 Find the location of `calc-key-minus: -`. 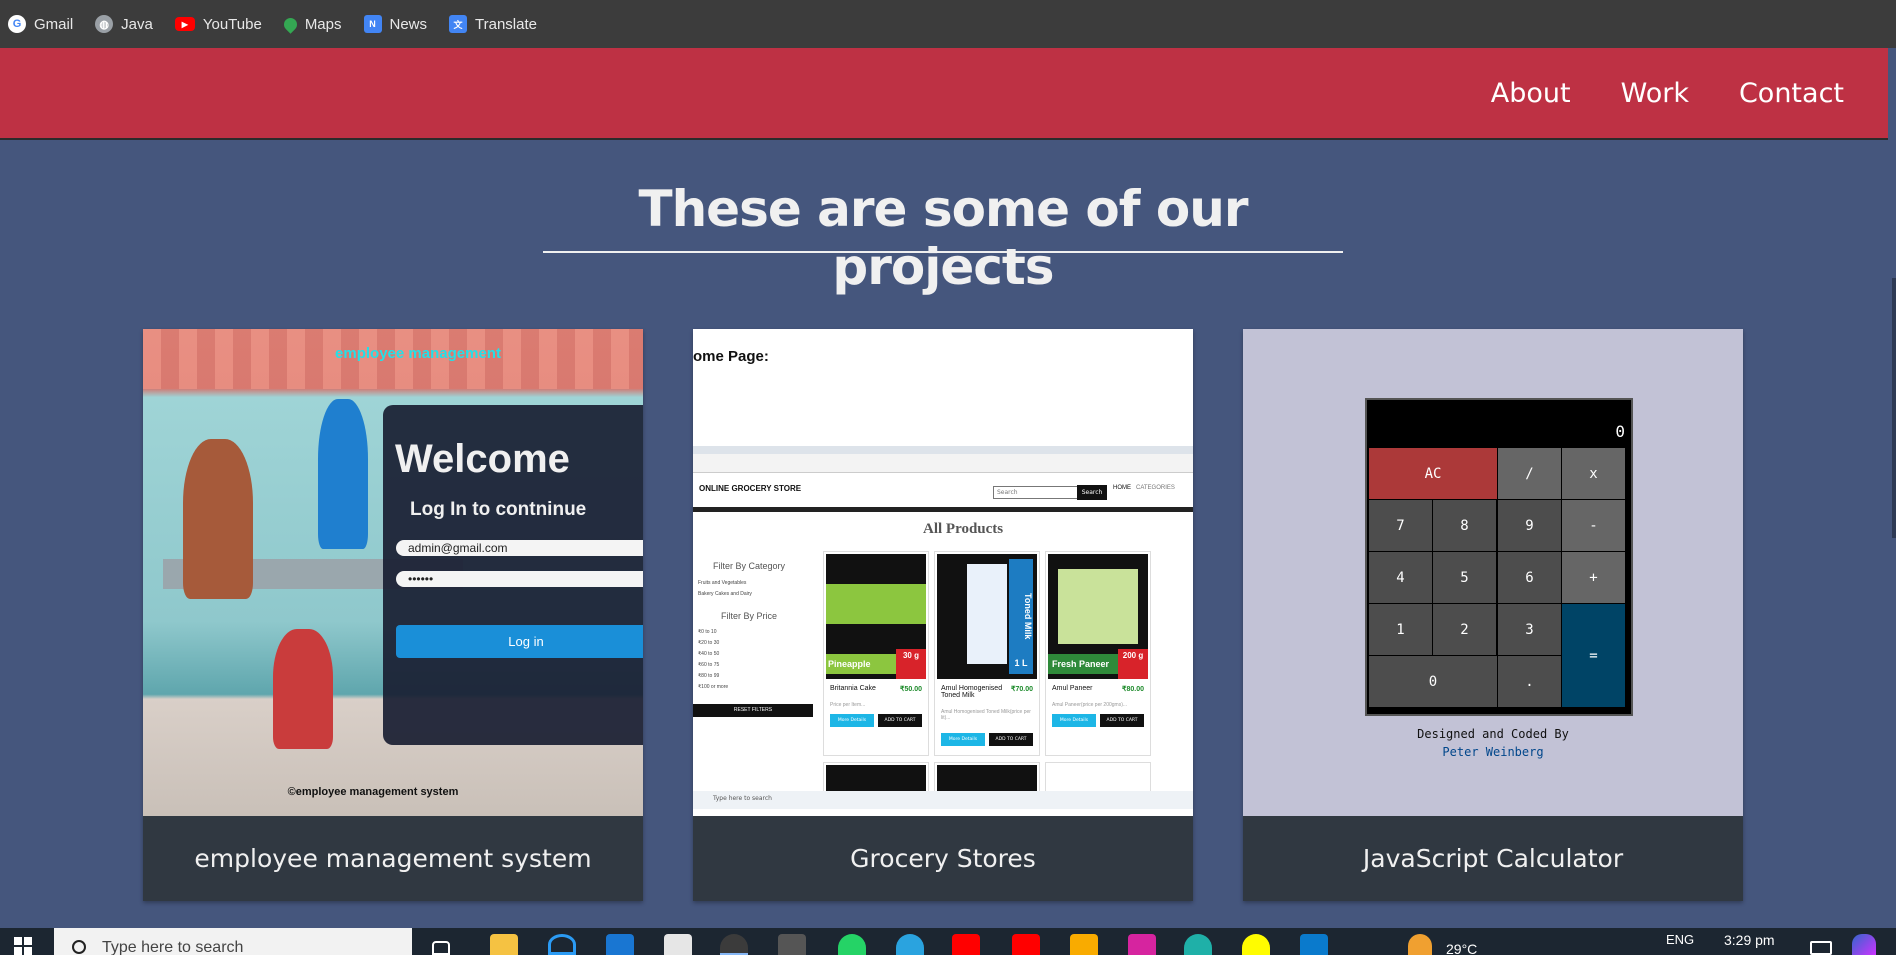

calc-key-minus: - is located at coordinates (1593, 525).